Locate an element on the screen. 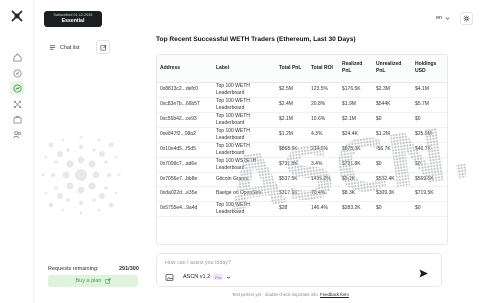 The width and height of the screenshot is (491, 303). table-cell: 10.6% is located at coordinates (323, 120).